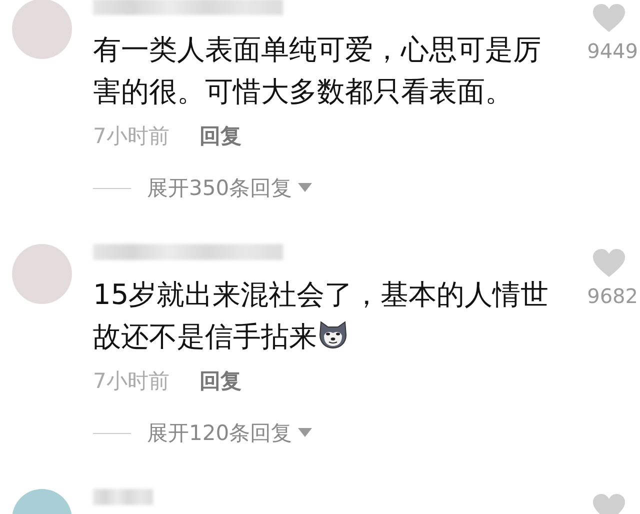  I want to click on dog-face-icon, so click(333, 334).